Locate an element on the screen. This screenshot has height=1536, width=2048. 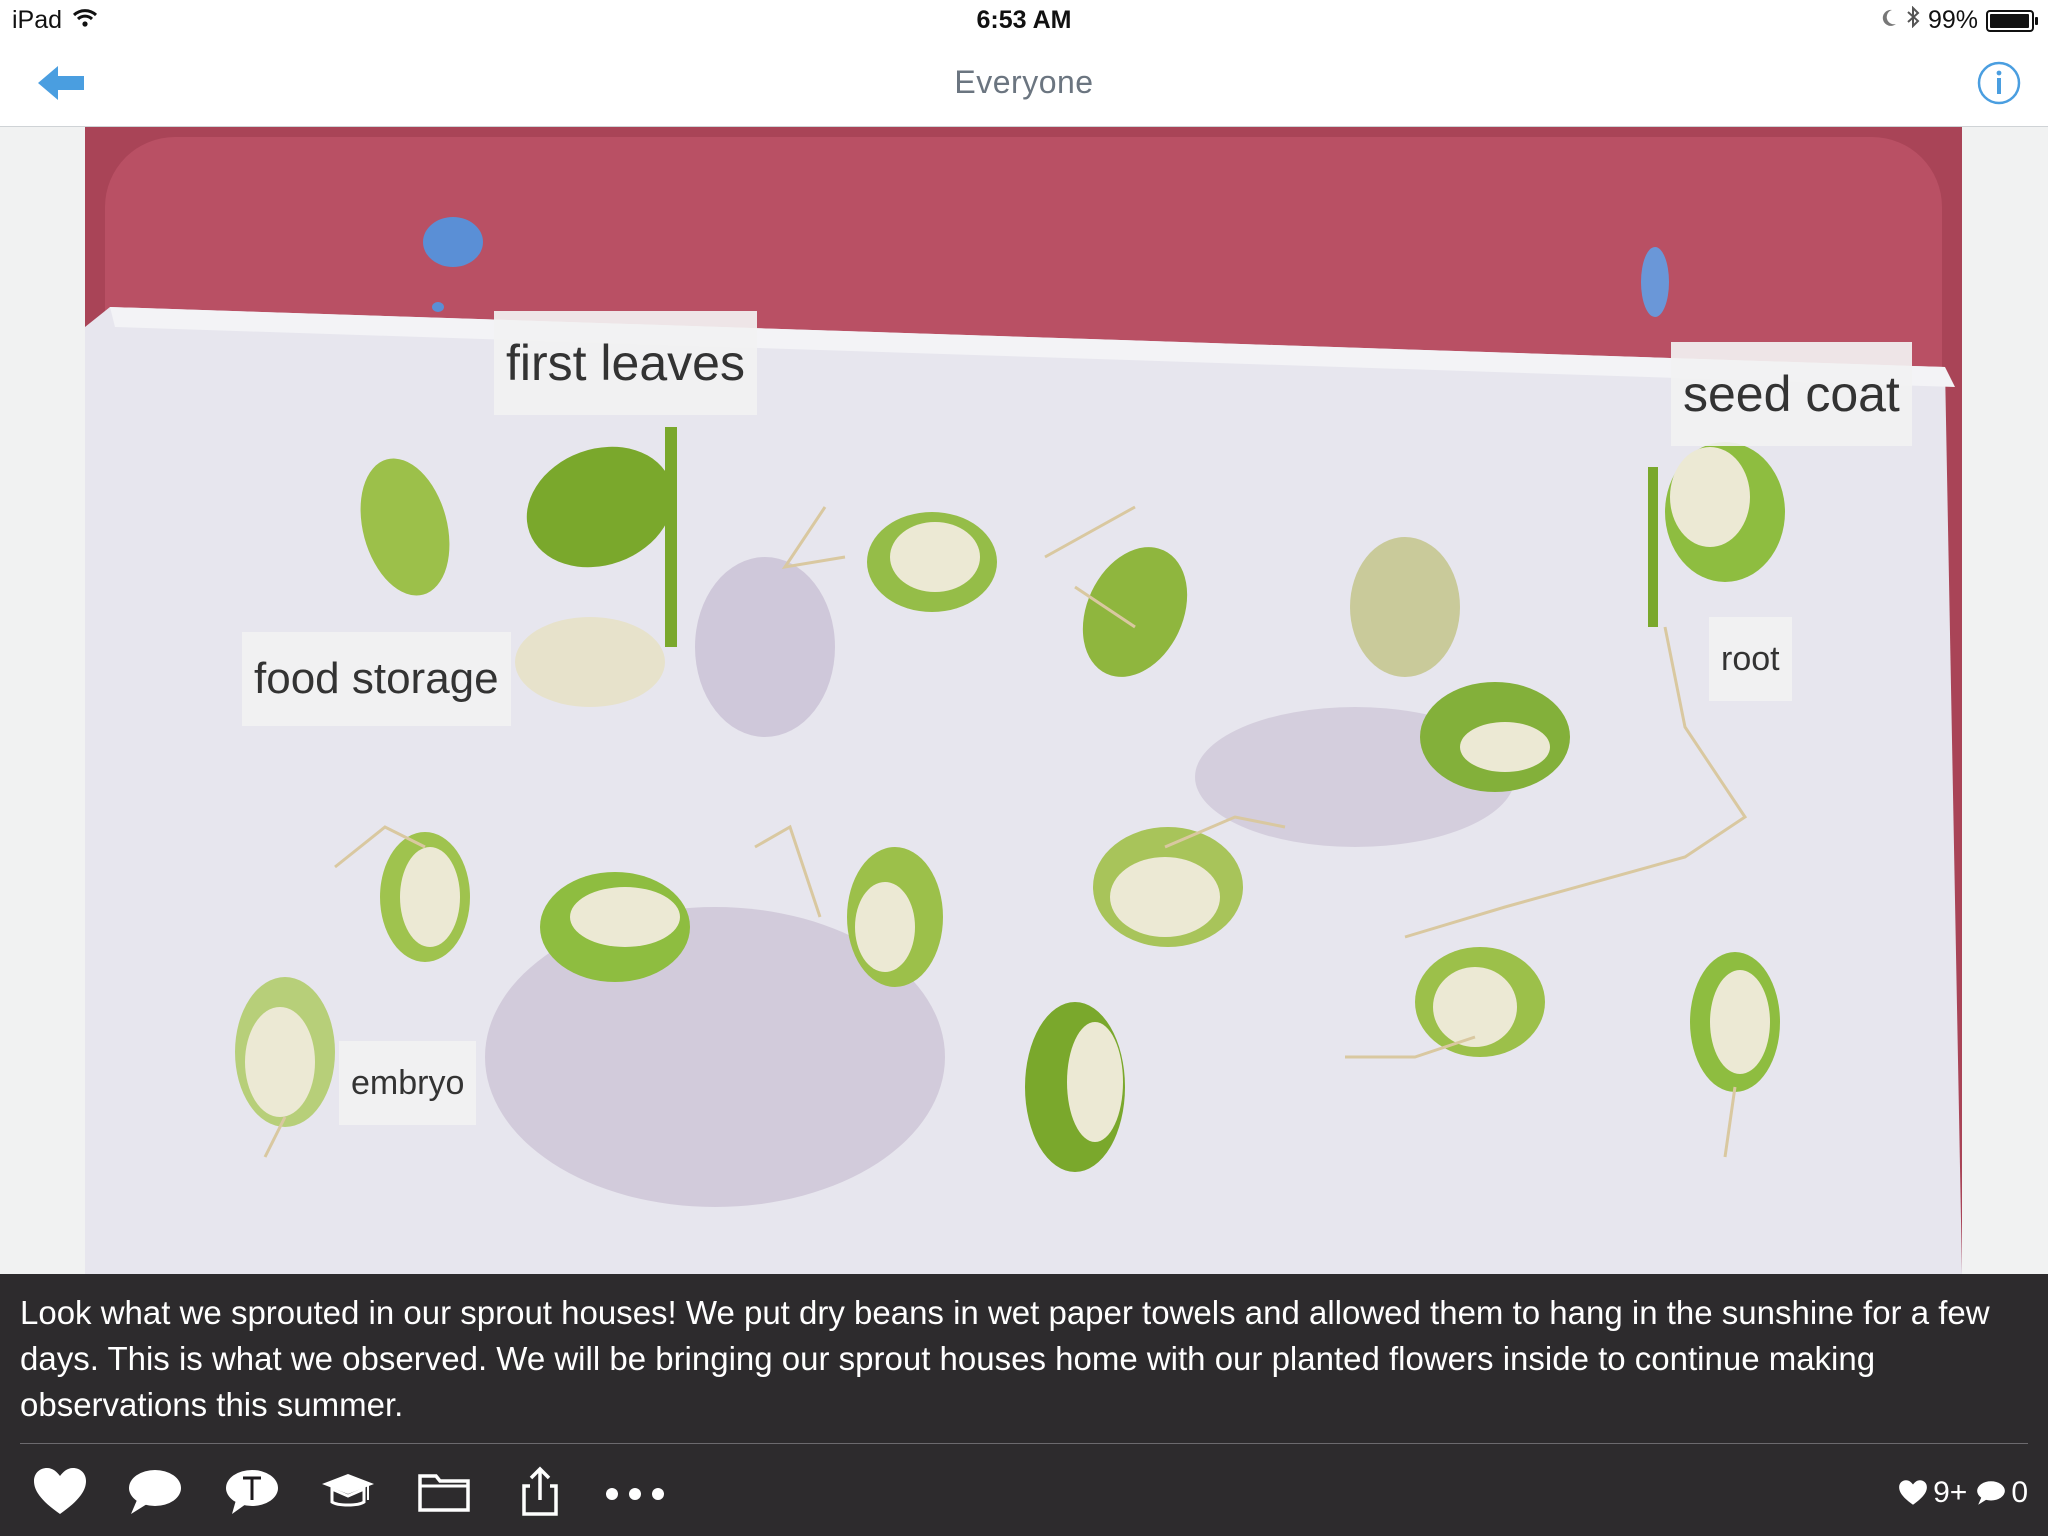
translate-icon is located at coordinates (252, 1492).